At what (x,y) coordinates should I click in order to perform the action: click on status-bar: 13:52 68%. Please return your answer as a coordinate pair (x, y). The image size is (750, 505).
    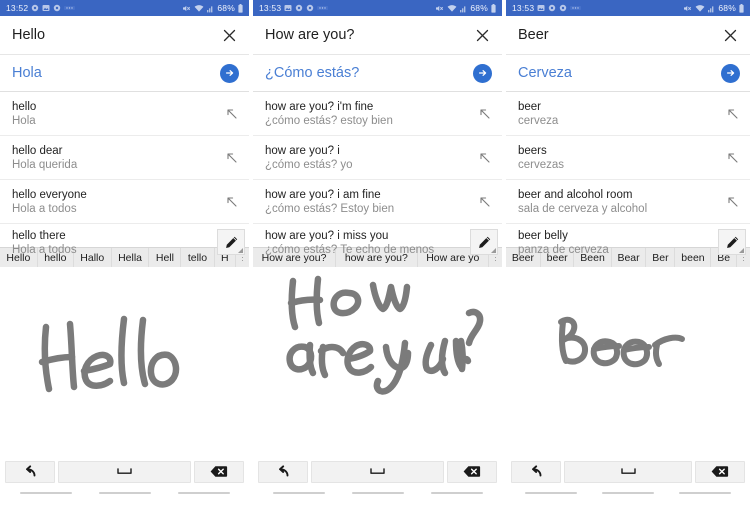
    Looking at the image, I should click on (124, 8).